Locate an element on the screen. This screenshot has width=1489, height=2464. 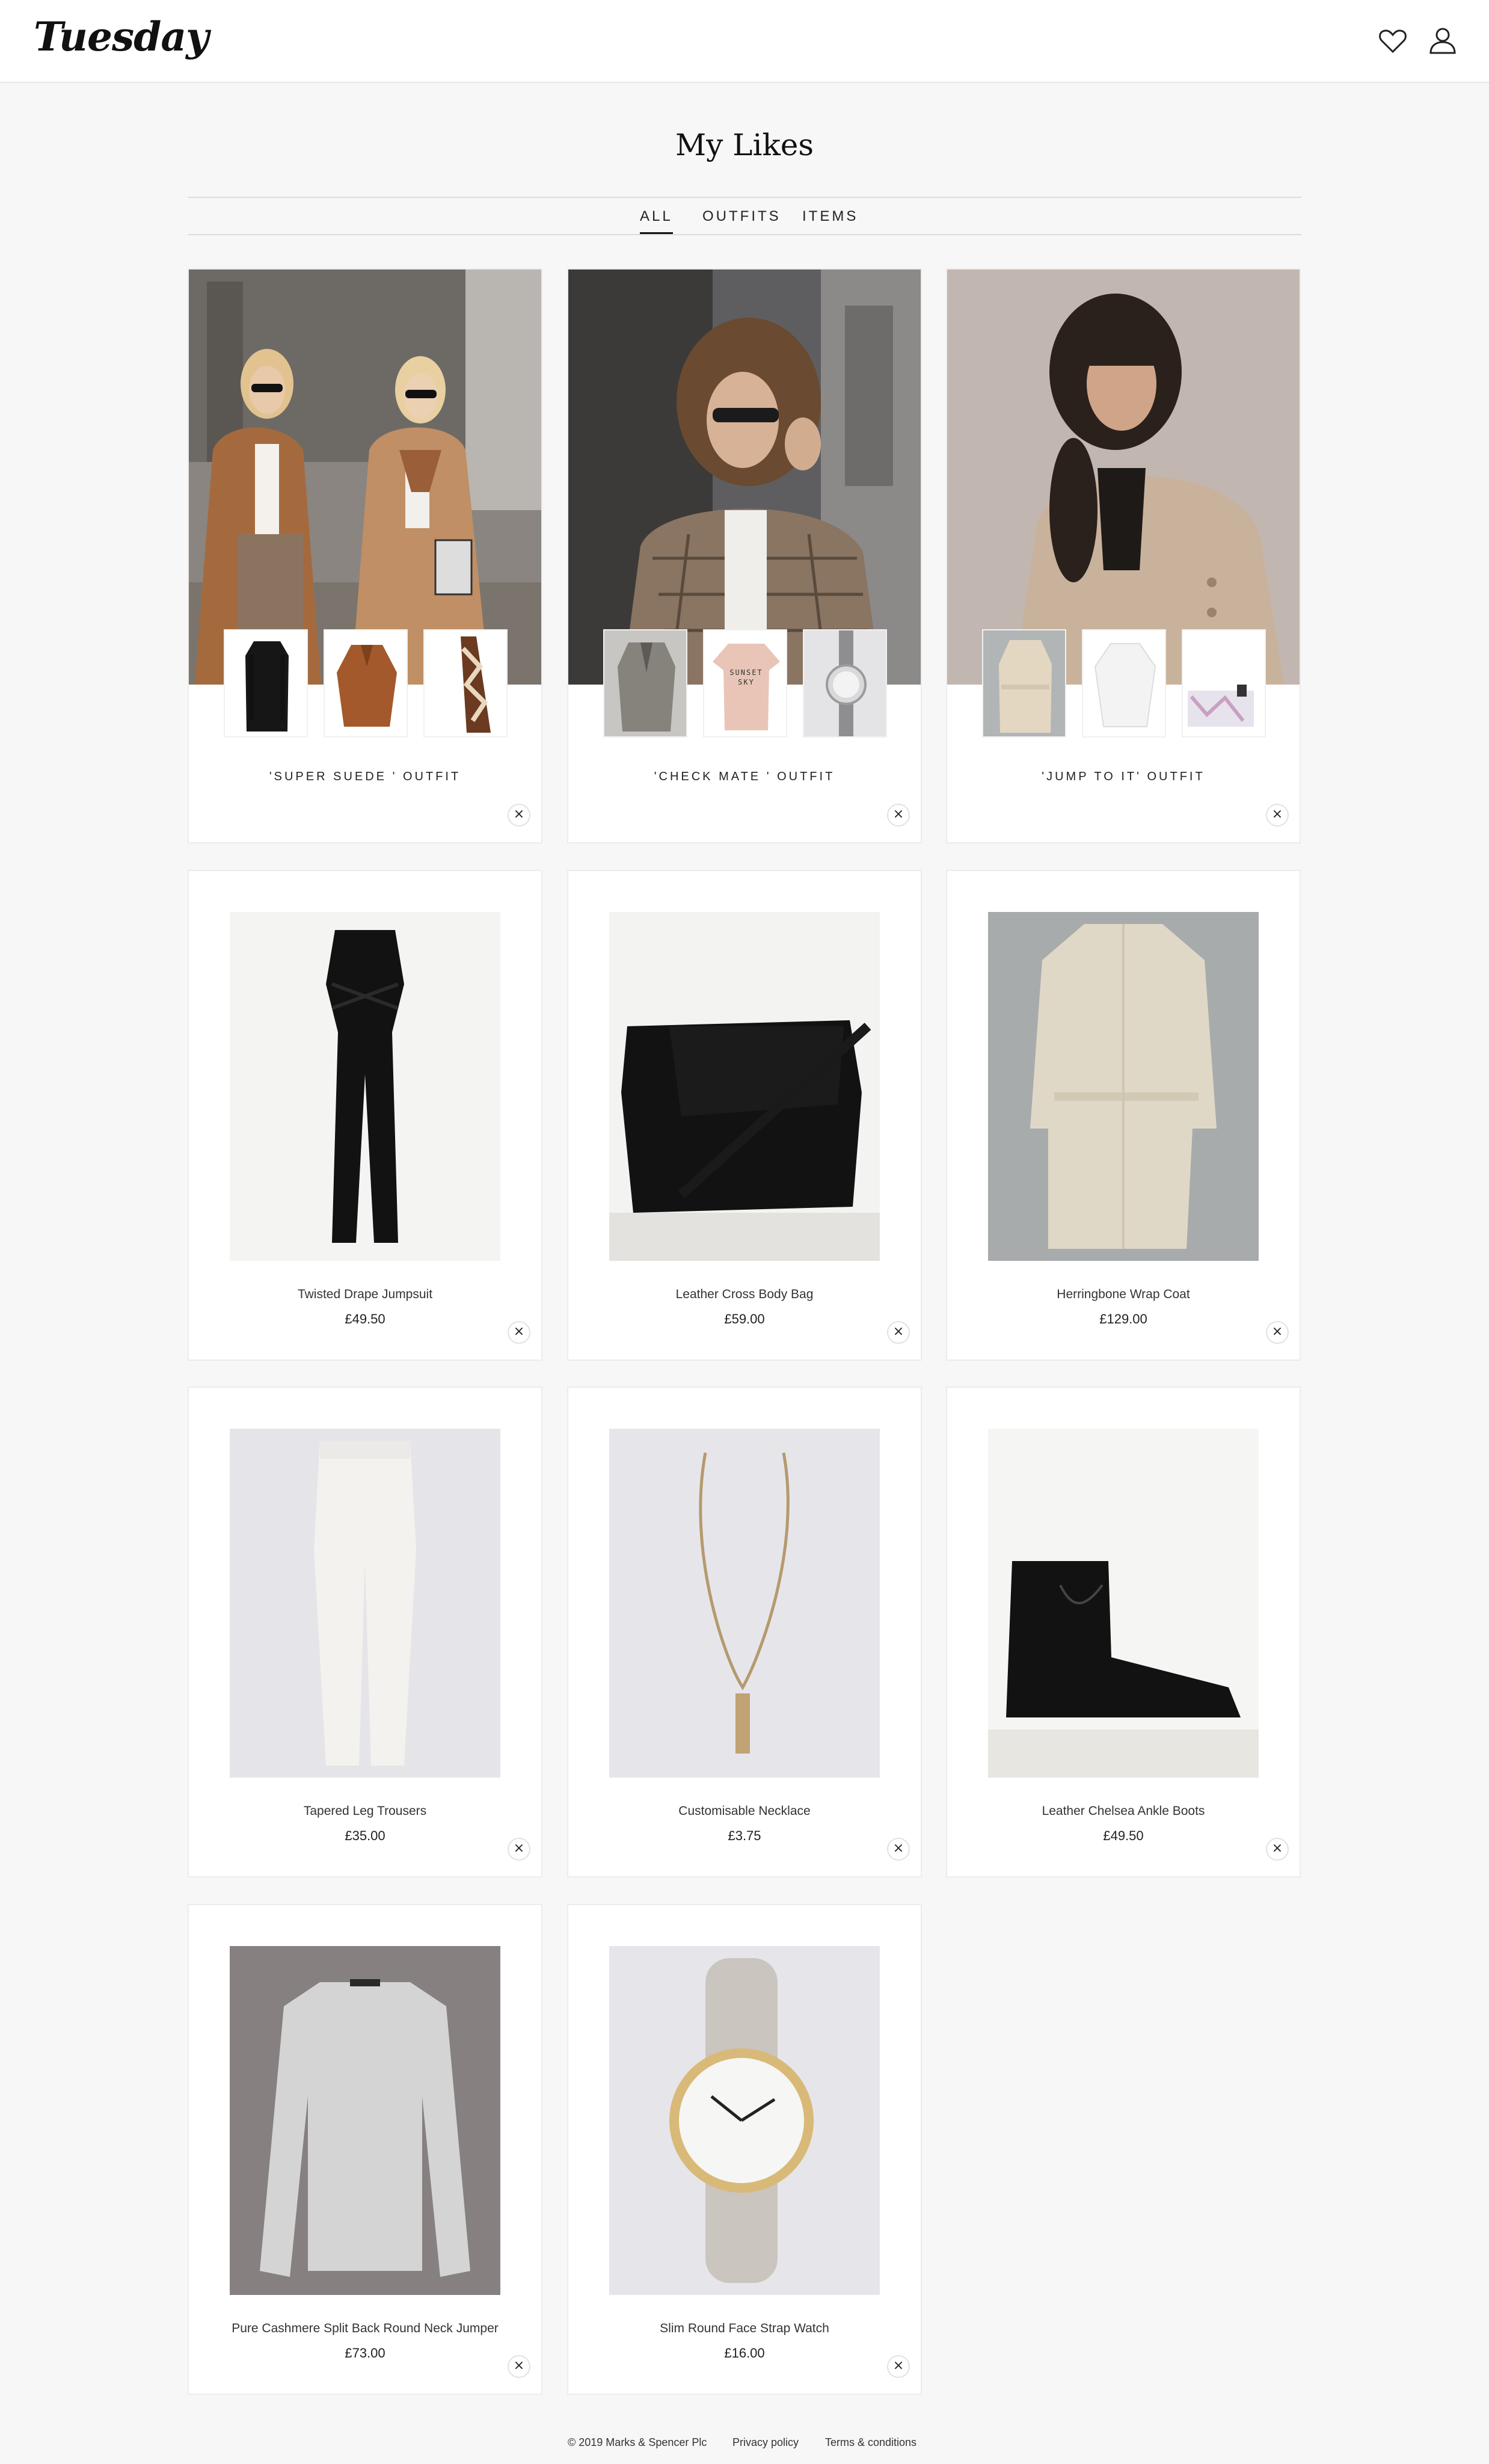
product-name: Twisted Drape Jumpsuit is located at coordinates (365, 1295).